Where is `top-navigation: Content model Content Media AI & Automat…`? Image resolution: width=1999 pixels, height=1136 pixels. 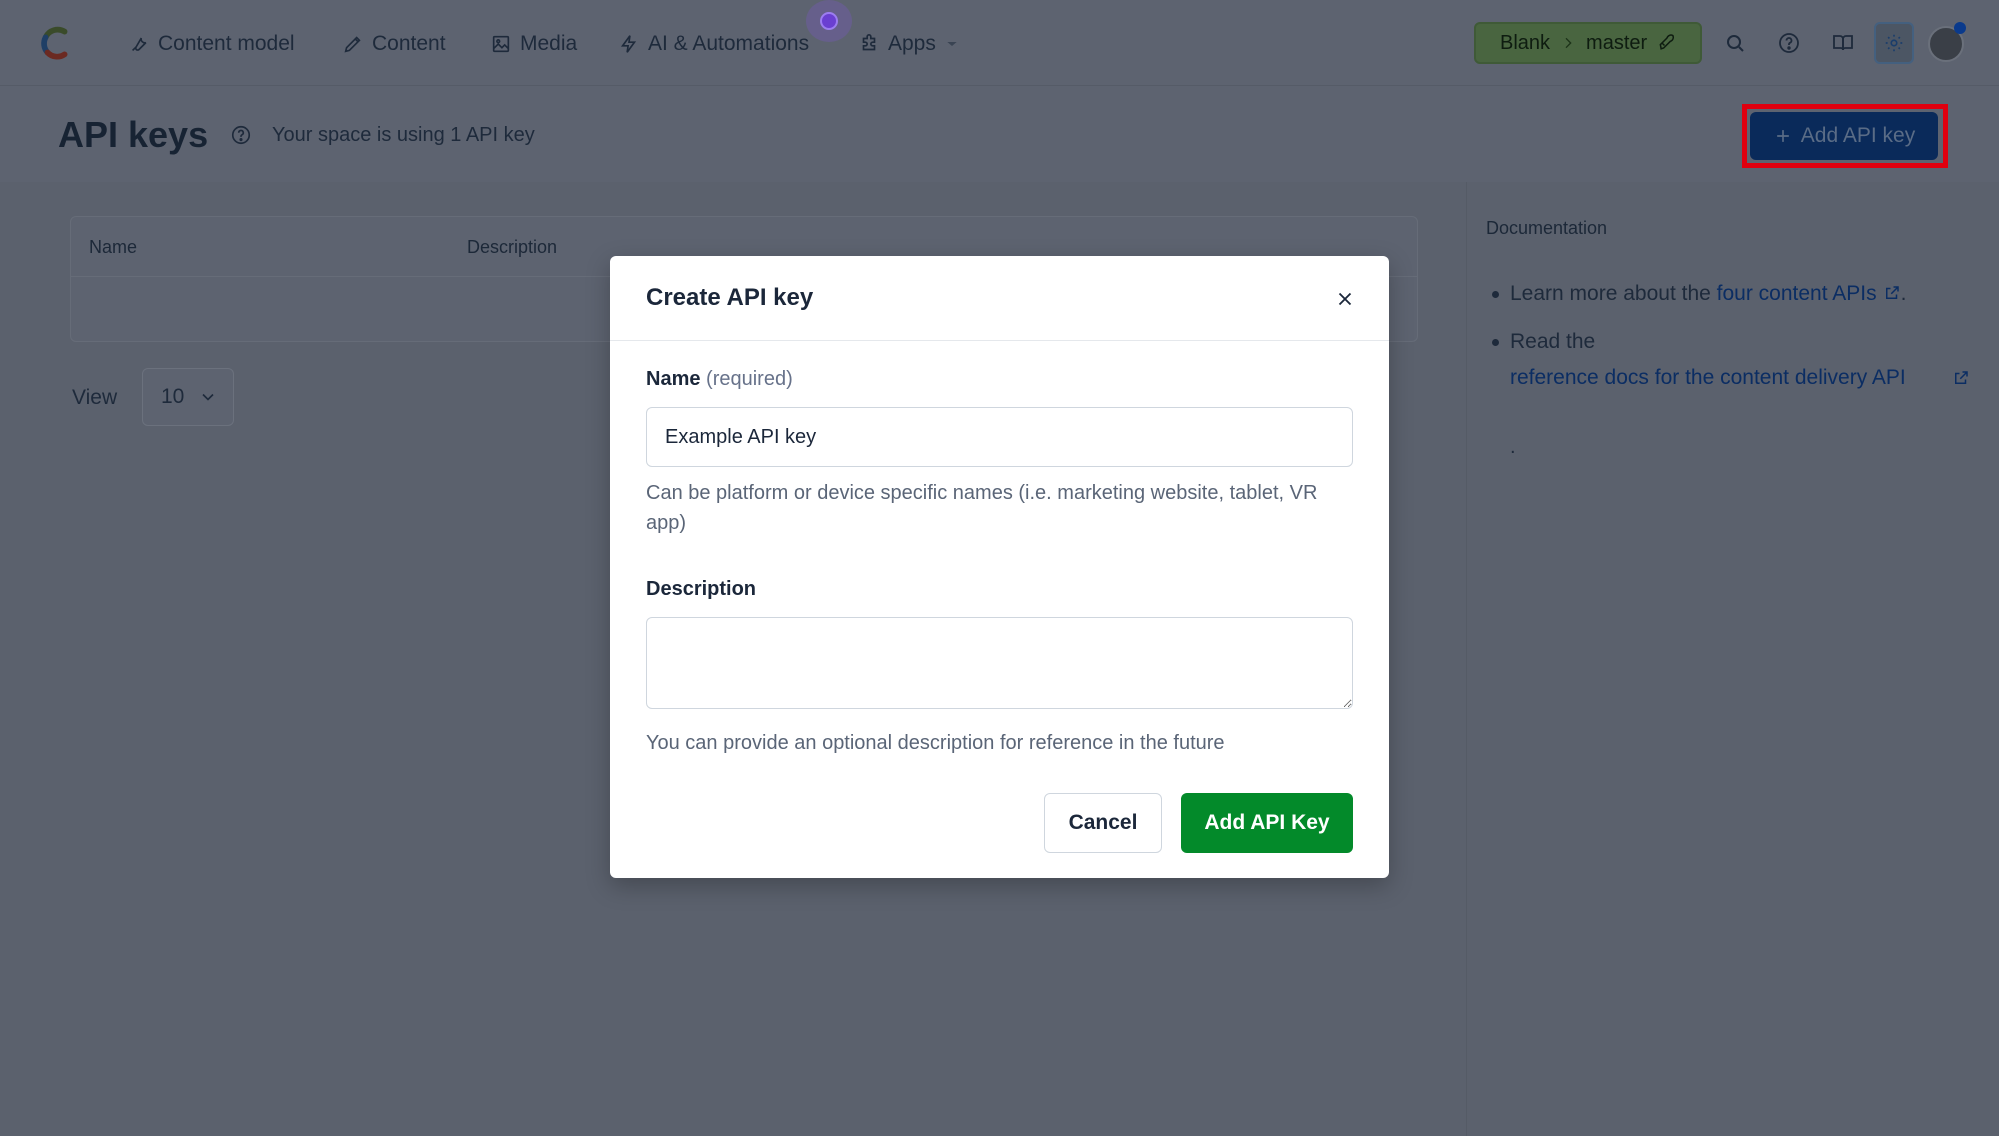
top-navigation: Content model Content Media AI & Automat… is located at coordinates (999, 43).